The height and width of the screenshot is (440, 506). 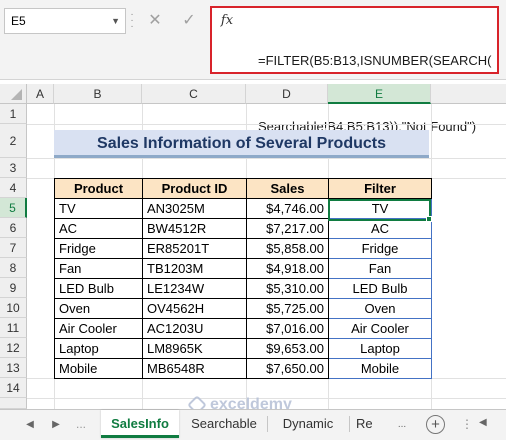 What do you see at coordinates (98, 288) in the screenshot?
I see `cell-product: LED Bulb` at bounding box center [98, 288].